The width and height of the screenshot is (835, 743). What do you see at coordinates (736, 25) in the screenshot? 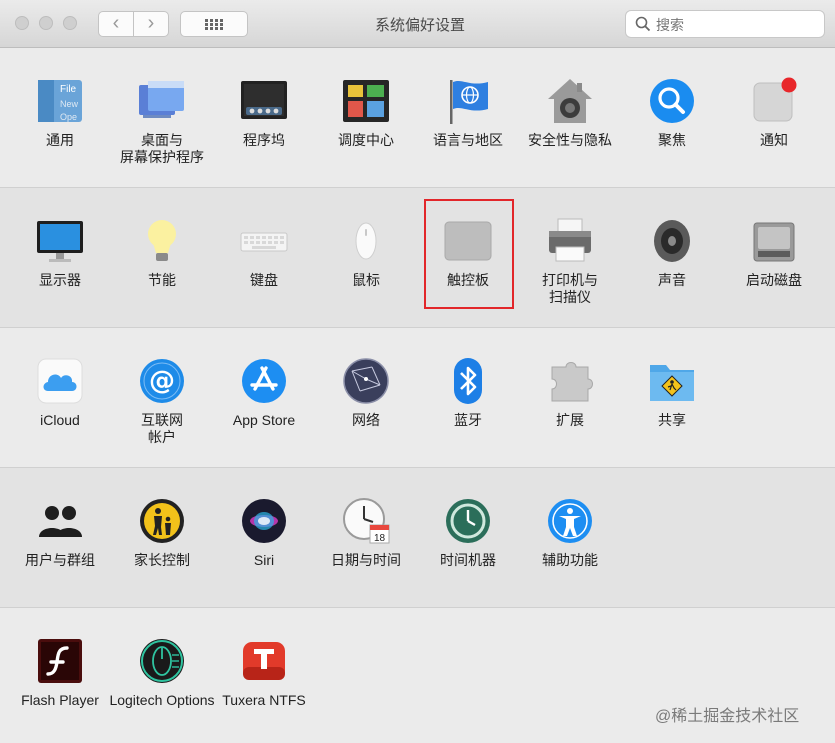
I see `search-input` at bounding box center [736, 25].